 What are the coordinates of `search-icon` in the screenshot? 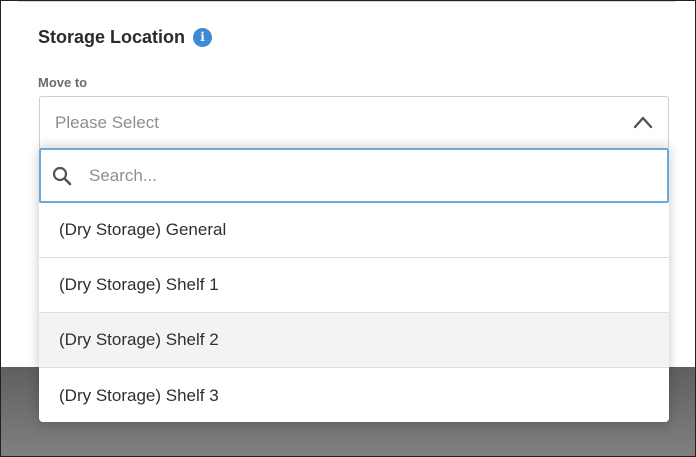 It's located at (62, 176).